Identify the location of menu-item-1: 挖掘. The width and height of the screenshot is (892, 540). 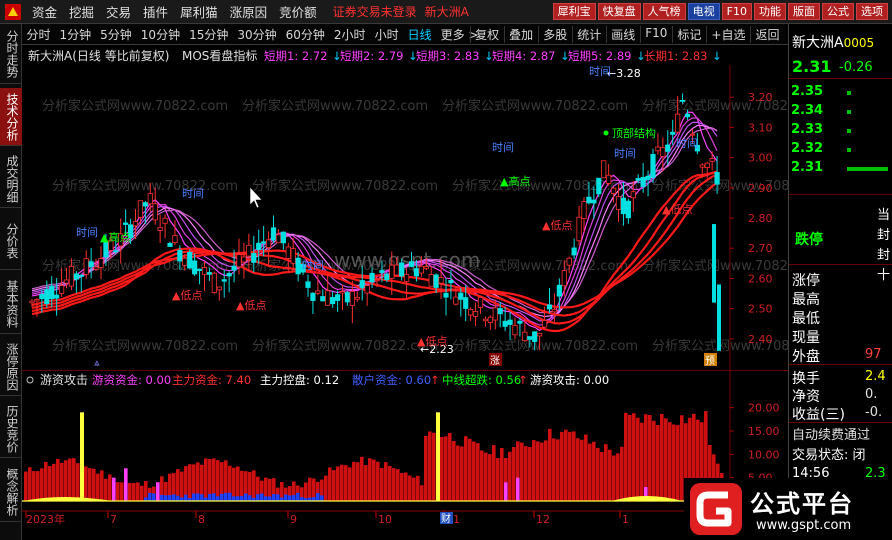
(81, 11).